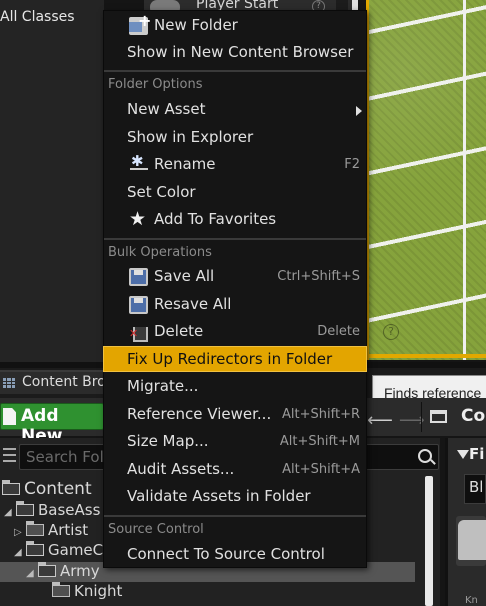 Image resolution: width=486 pixels, height=606 pixels. Describe the element at coordinates (20, 532) in the screenshot. I see `expand-icon: ▷` at that location.